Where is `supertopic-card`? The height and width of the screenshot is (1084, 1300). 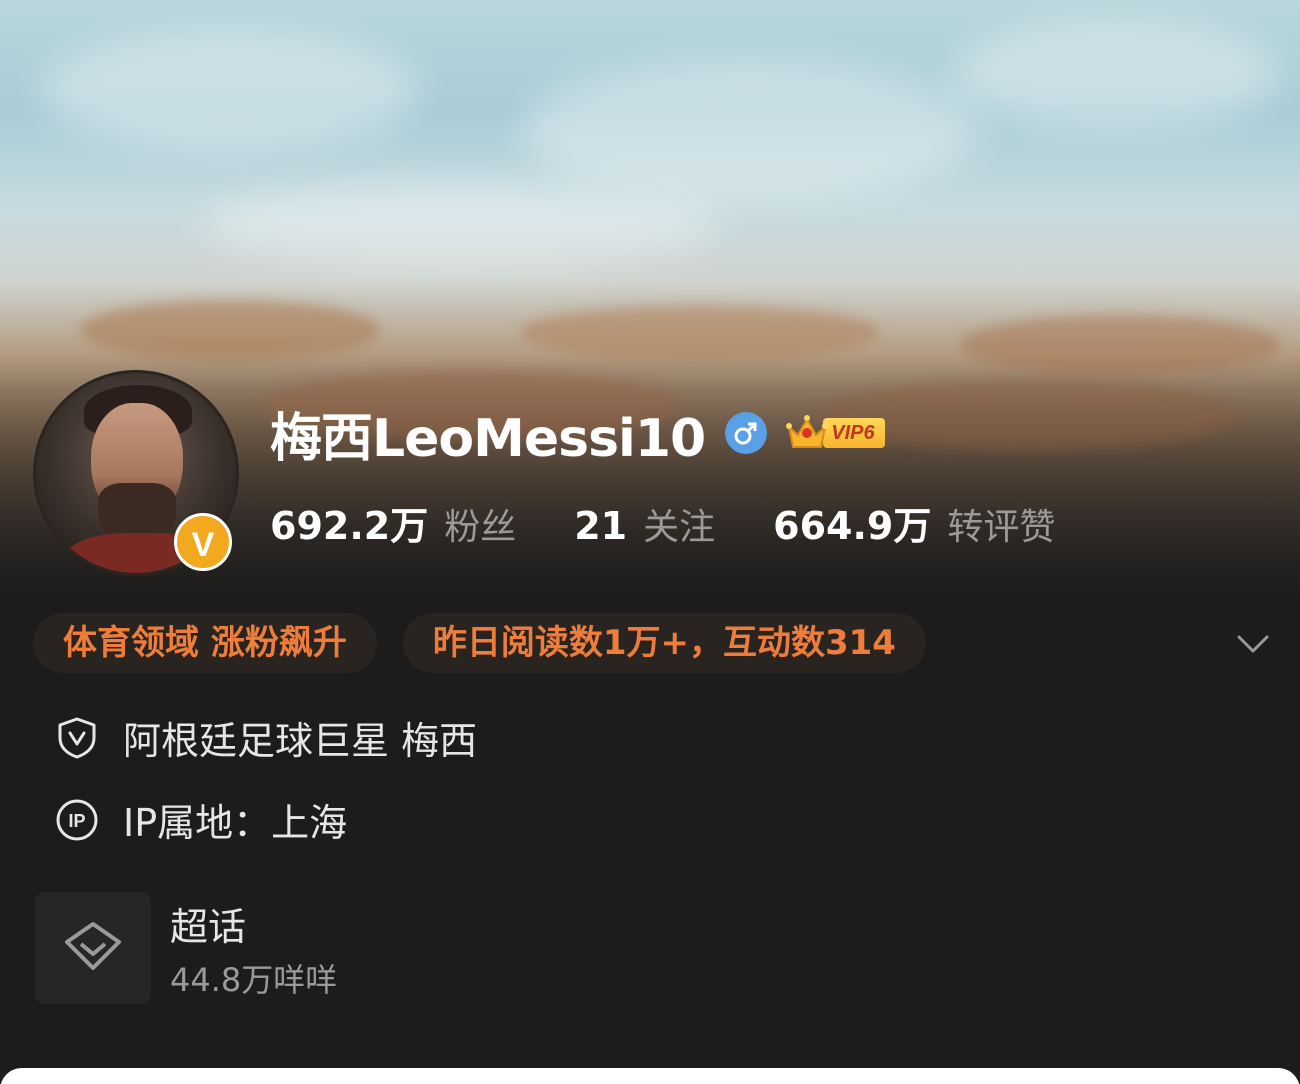 supertopic-card is located at coordinates (93, 948).